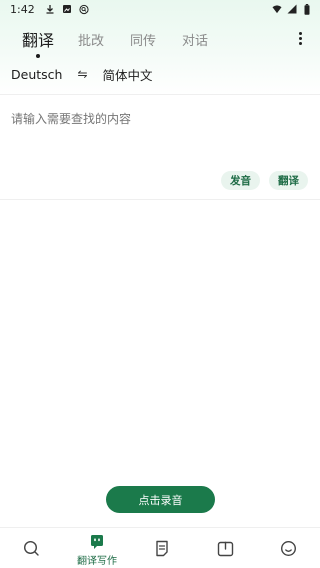 The image size is (320, 568). What do you see at coordinates (160, 74) in the screenshot?
I see `language-selector: Deutsch ⇋ 简体中文` at bounding box center [160, 74].